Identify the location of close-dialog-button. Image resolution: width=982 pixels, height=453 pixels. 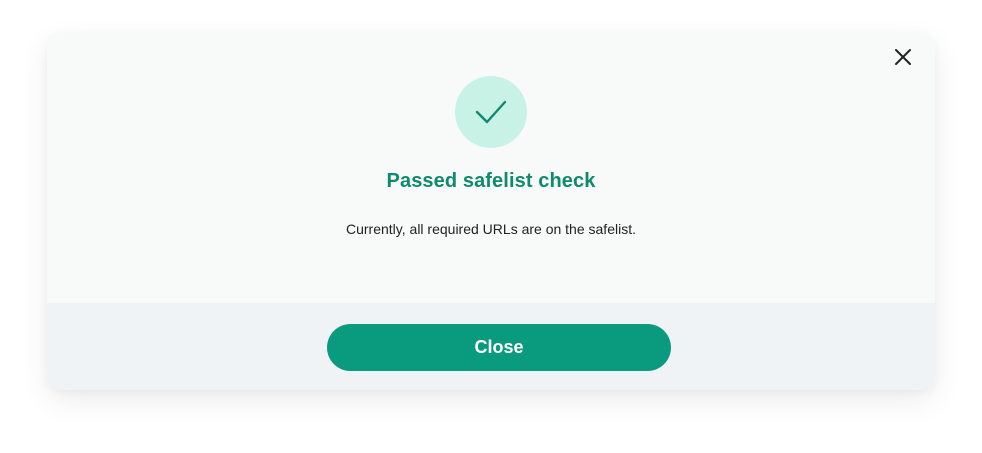
(903, 57).